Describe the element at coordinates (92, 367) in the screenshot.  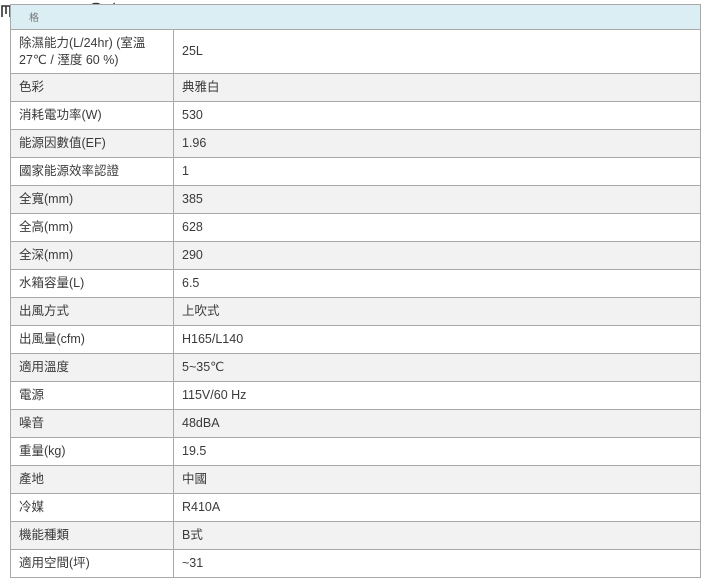
I see `spec-label: 適用溫度` at that location.